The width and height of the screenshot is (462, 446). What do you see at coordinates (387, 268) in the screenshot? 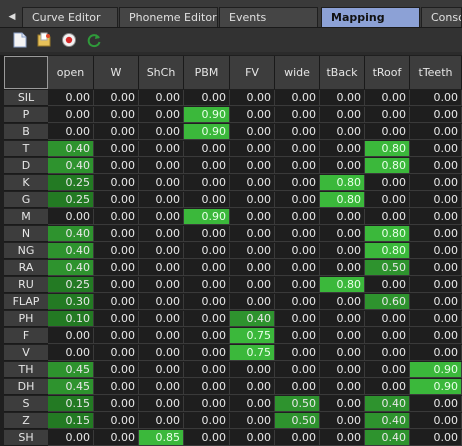
I see `cell-ra-troof: 0.50` at bounding box center [387, 268].